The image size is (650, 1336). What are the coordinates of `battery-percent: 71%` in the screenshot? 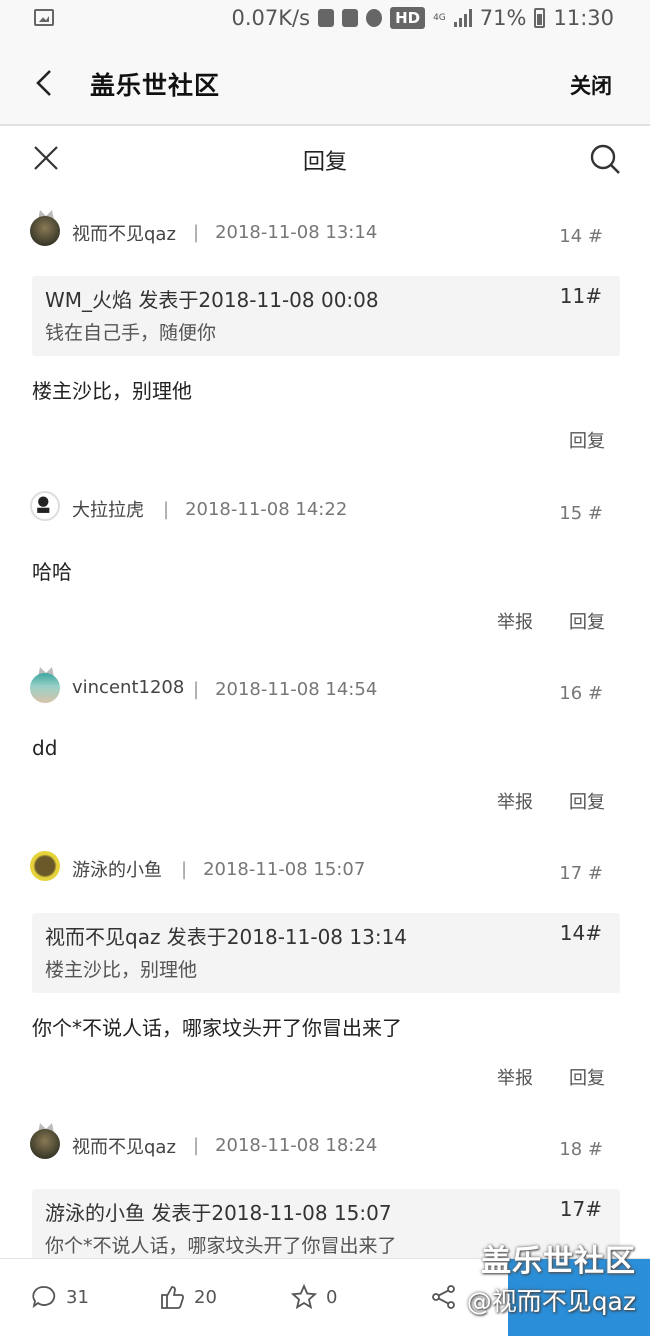 It's located at (503, 18).